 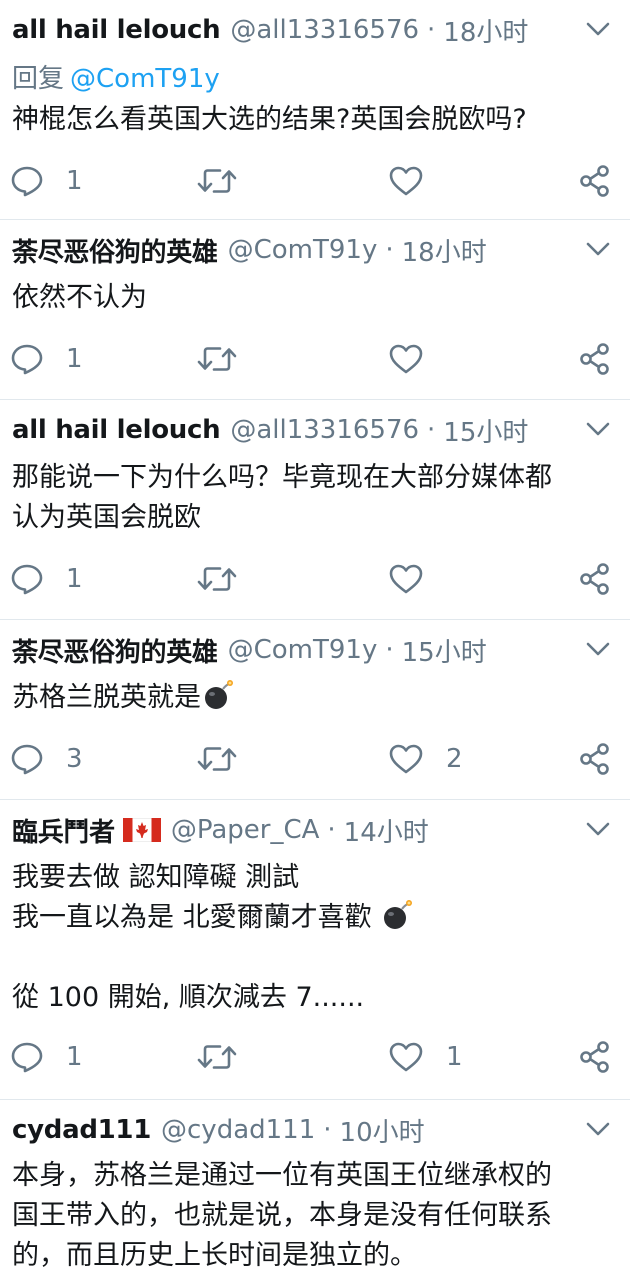 I want to click on like-count: 2, so click(x=454, y=759).